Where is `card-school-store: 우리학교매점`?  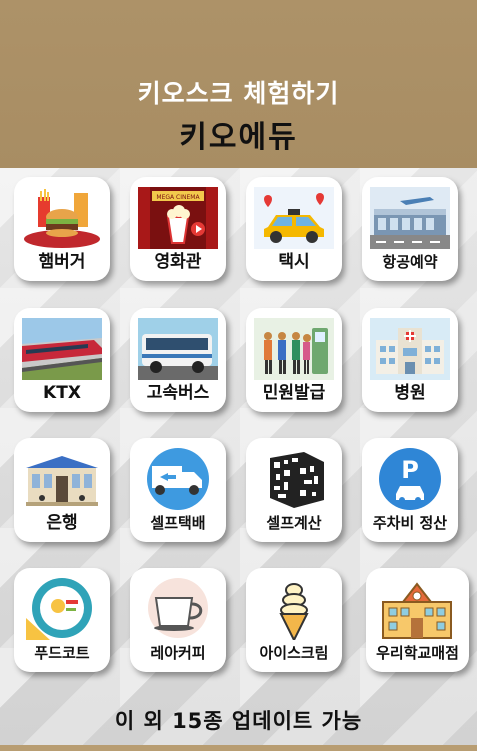 card-school-store: 우리학교매점 is located at coordinates (417, 620).